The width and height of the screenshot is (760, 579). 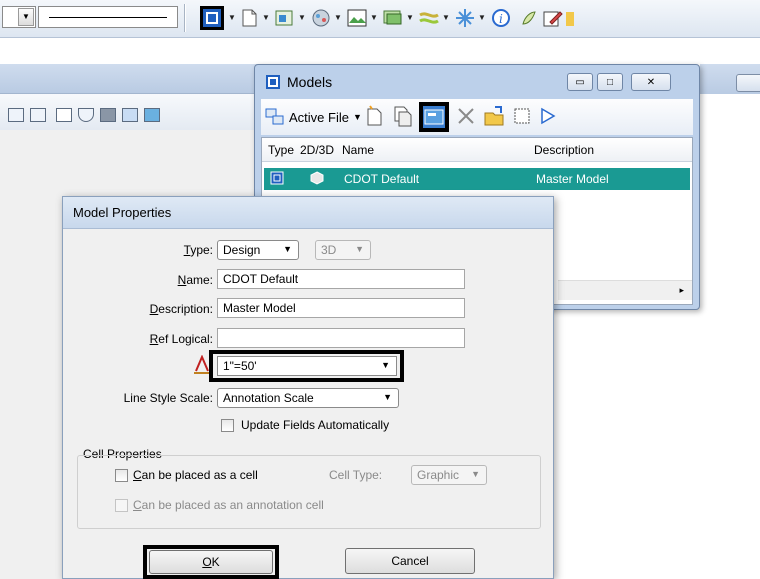 I want to click on placed-as-annotation-cell-checkbox, so click(x=121, y=505).